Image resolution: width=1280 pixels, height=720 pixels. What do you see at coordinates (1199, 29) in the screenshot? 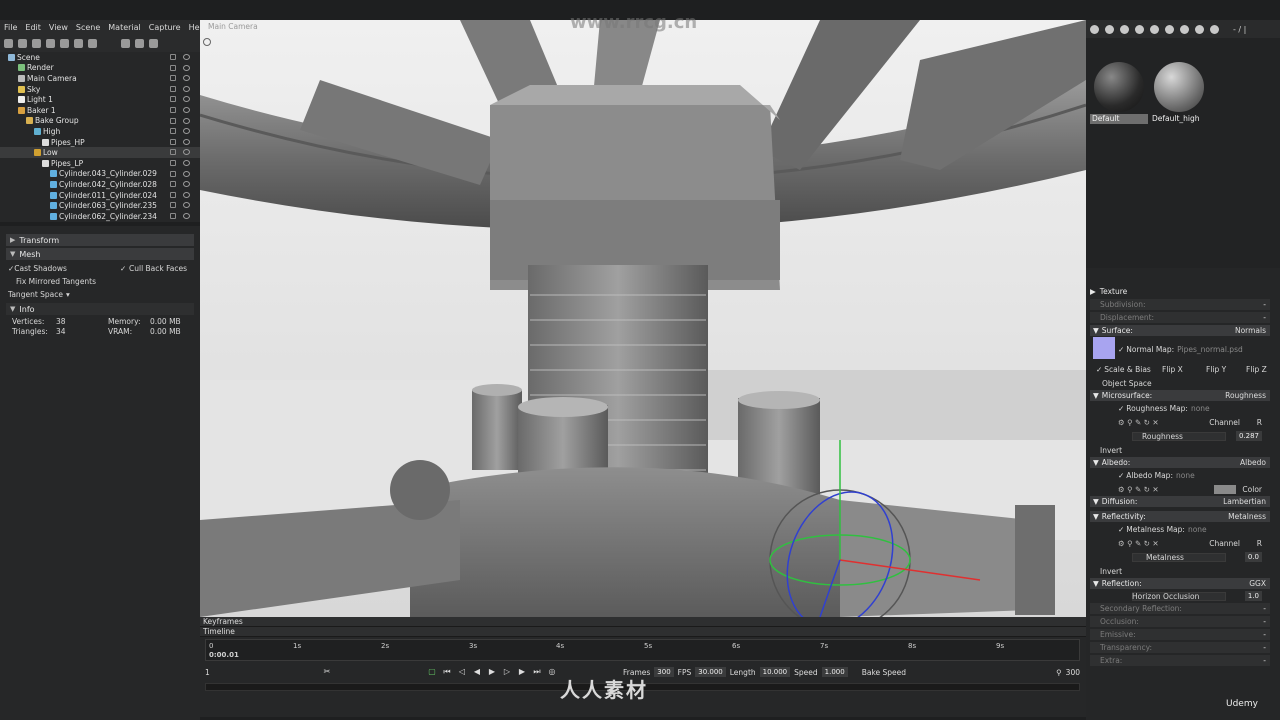
I see `clear-icon` at bounding box center [1199, 29].